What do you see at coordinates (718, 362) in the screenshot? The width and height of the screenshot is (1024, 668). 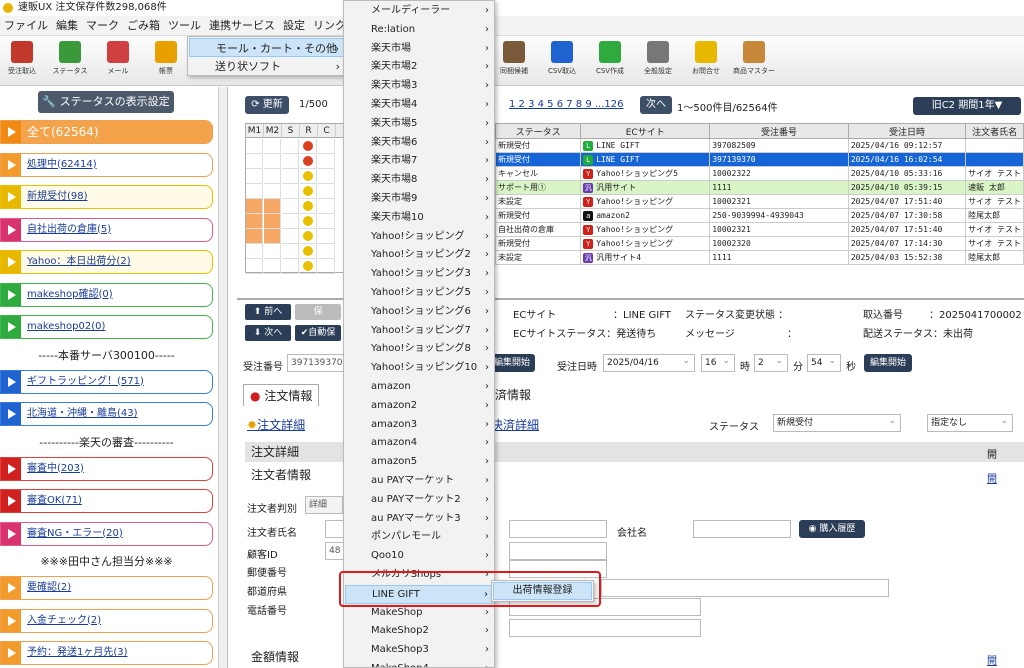 I see `hour-select: 16` at bounding box center [718, 362].